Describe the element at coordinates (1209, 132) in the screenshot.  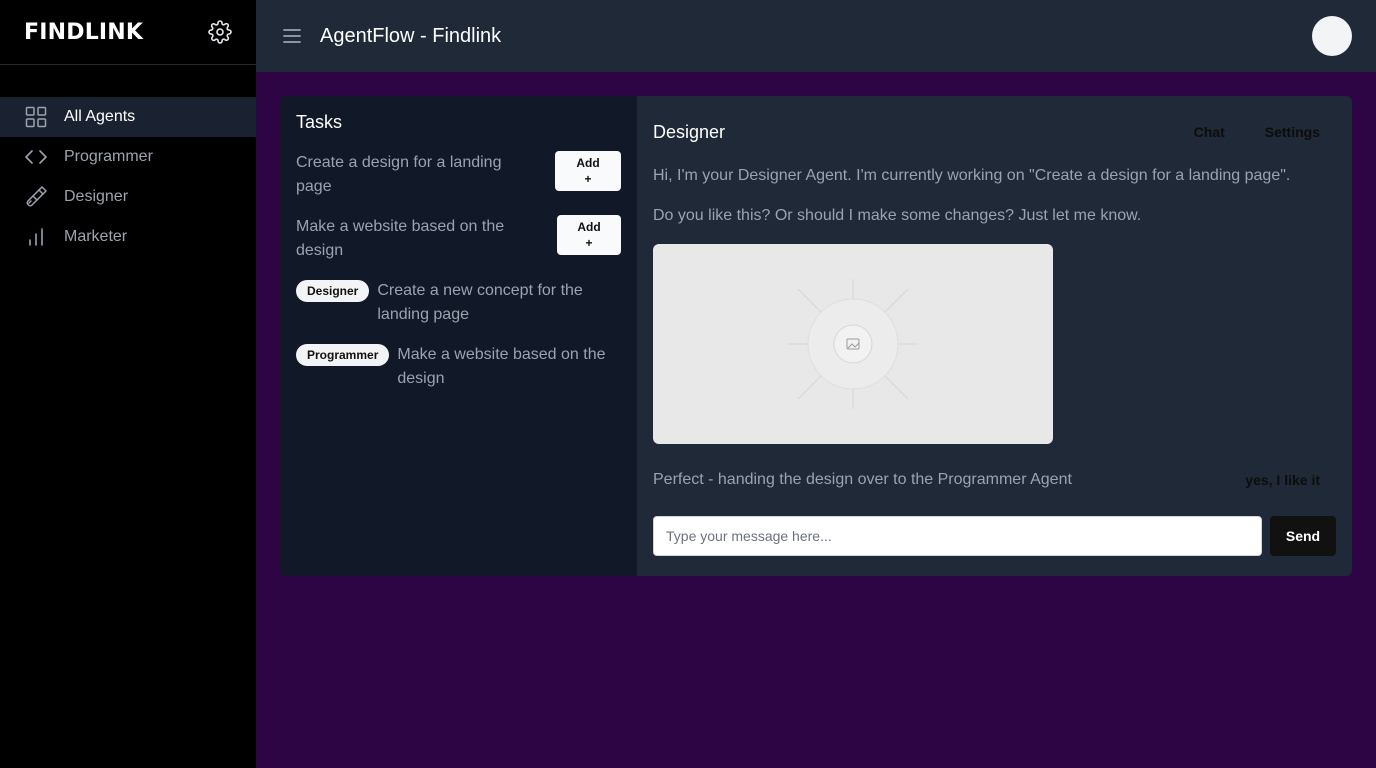
I see `tab-chat: Chat` at that location.